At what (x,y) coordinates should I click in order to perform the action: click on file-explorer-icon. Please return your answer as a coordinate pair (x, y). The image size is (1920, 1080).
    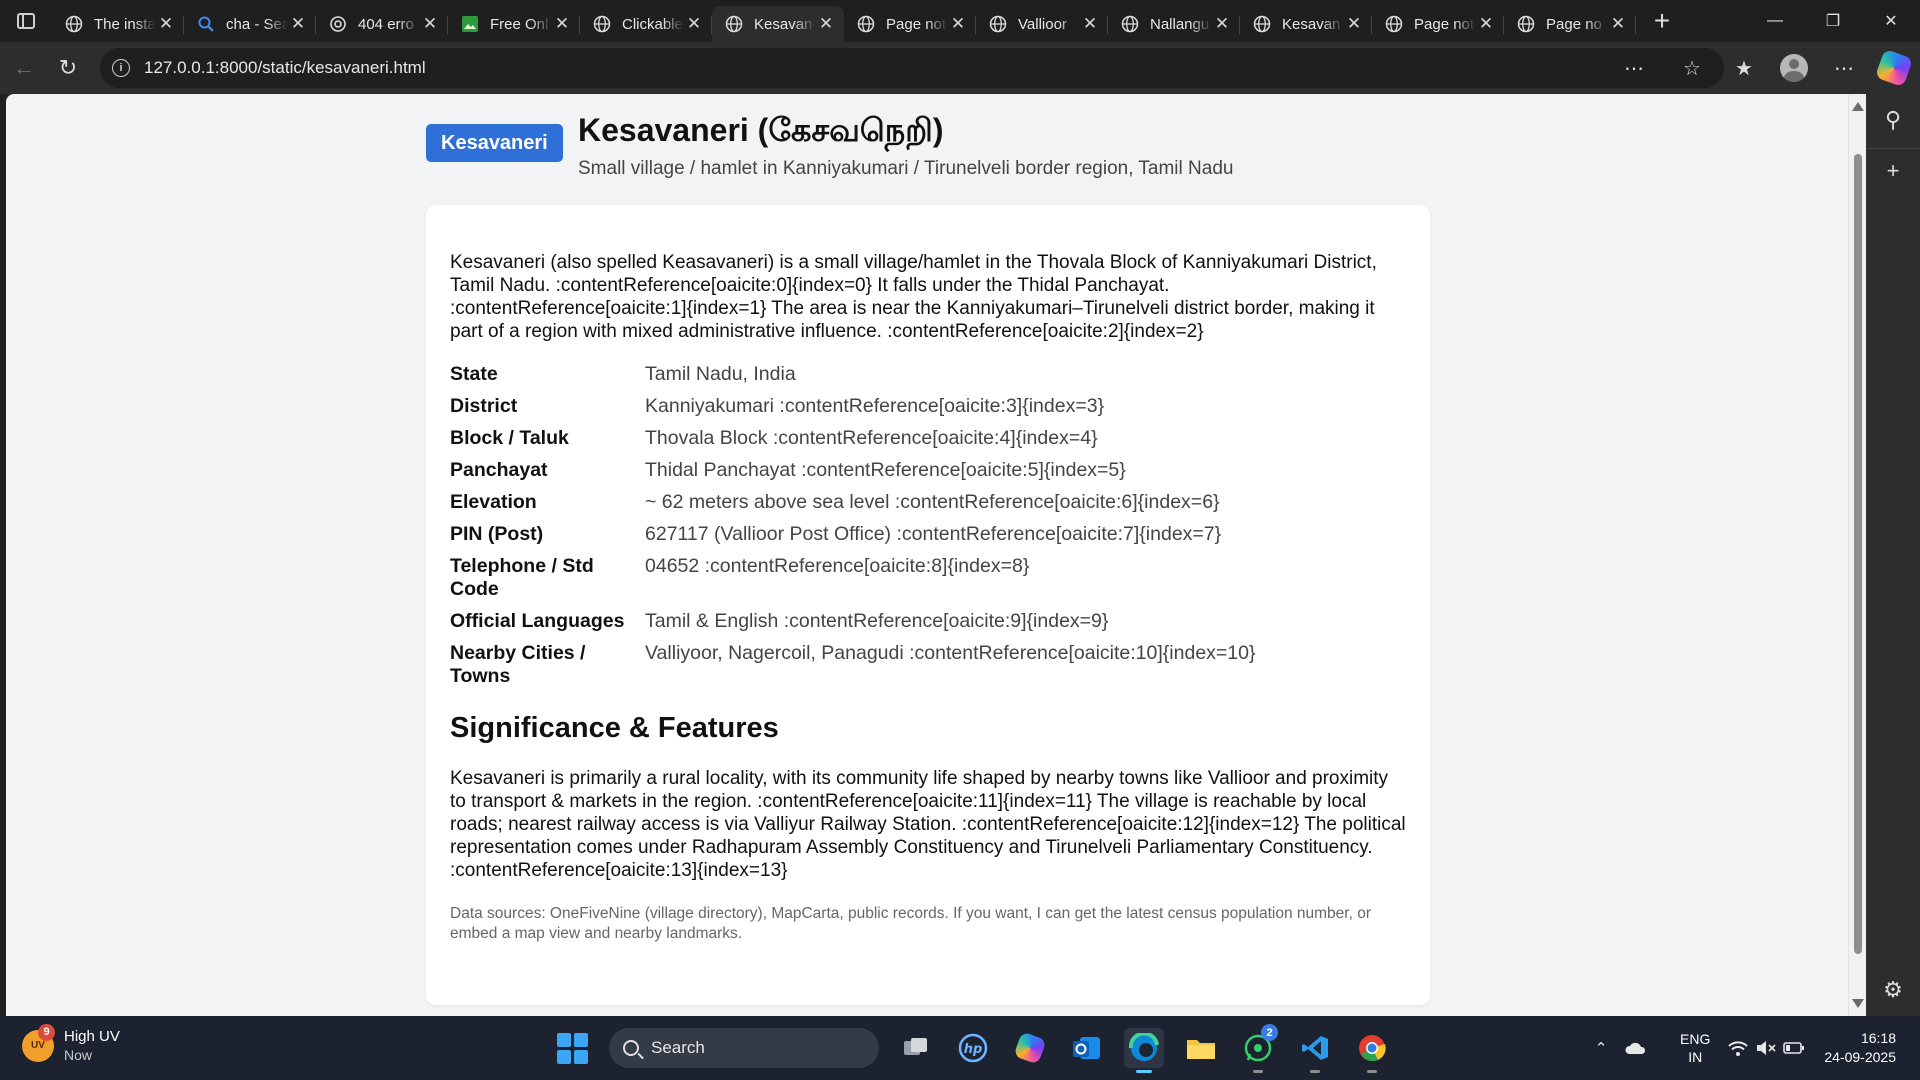
    Looking at the image, I should click on (1201, 1048).